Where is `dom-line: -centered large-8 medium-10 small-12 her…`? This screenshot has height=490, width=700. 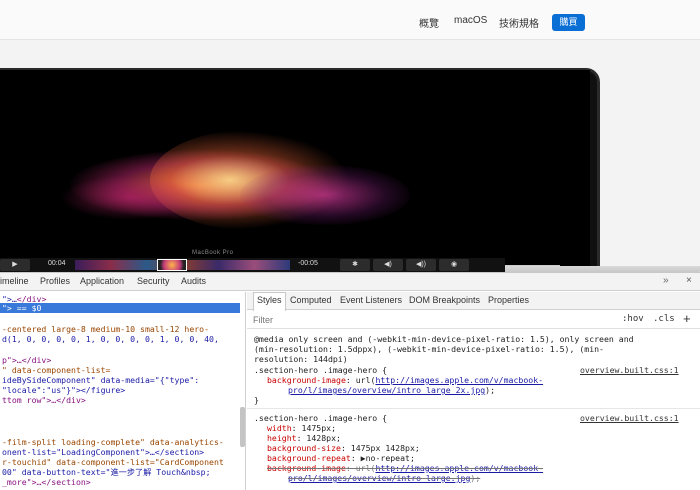 dom-line: -centered large-8 medium-10 small-12 her… is located at coordinates (105, 329).